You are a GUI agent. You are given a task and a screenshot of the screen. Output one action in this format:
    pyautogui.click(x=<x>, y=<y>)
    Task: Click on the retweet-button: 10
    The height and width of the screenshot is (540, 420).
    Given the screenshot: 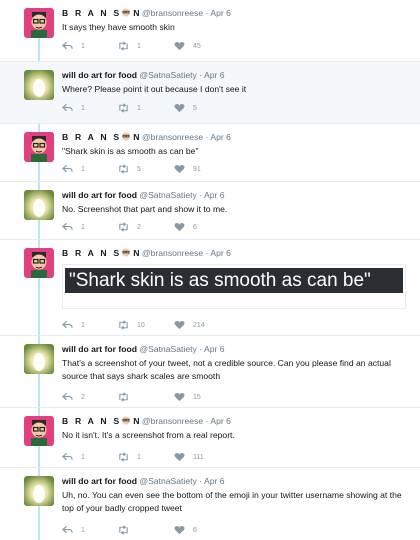 What is the action you would take?
    pyautogui.click(x=131, y=325)
    